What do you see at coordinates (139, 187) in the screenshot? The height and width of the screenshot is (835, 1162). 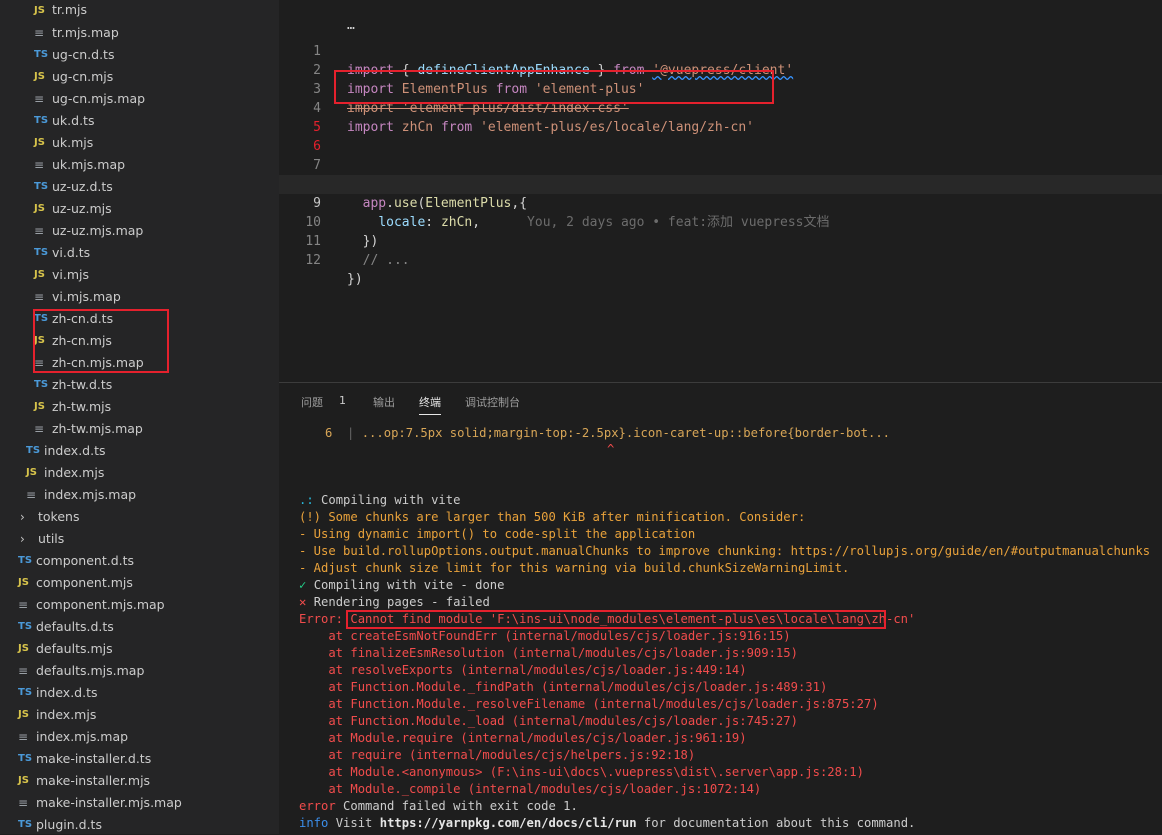 I see `tree-item-file: TS uz-uz.d.ts` at bounding box center [139, 187].